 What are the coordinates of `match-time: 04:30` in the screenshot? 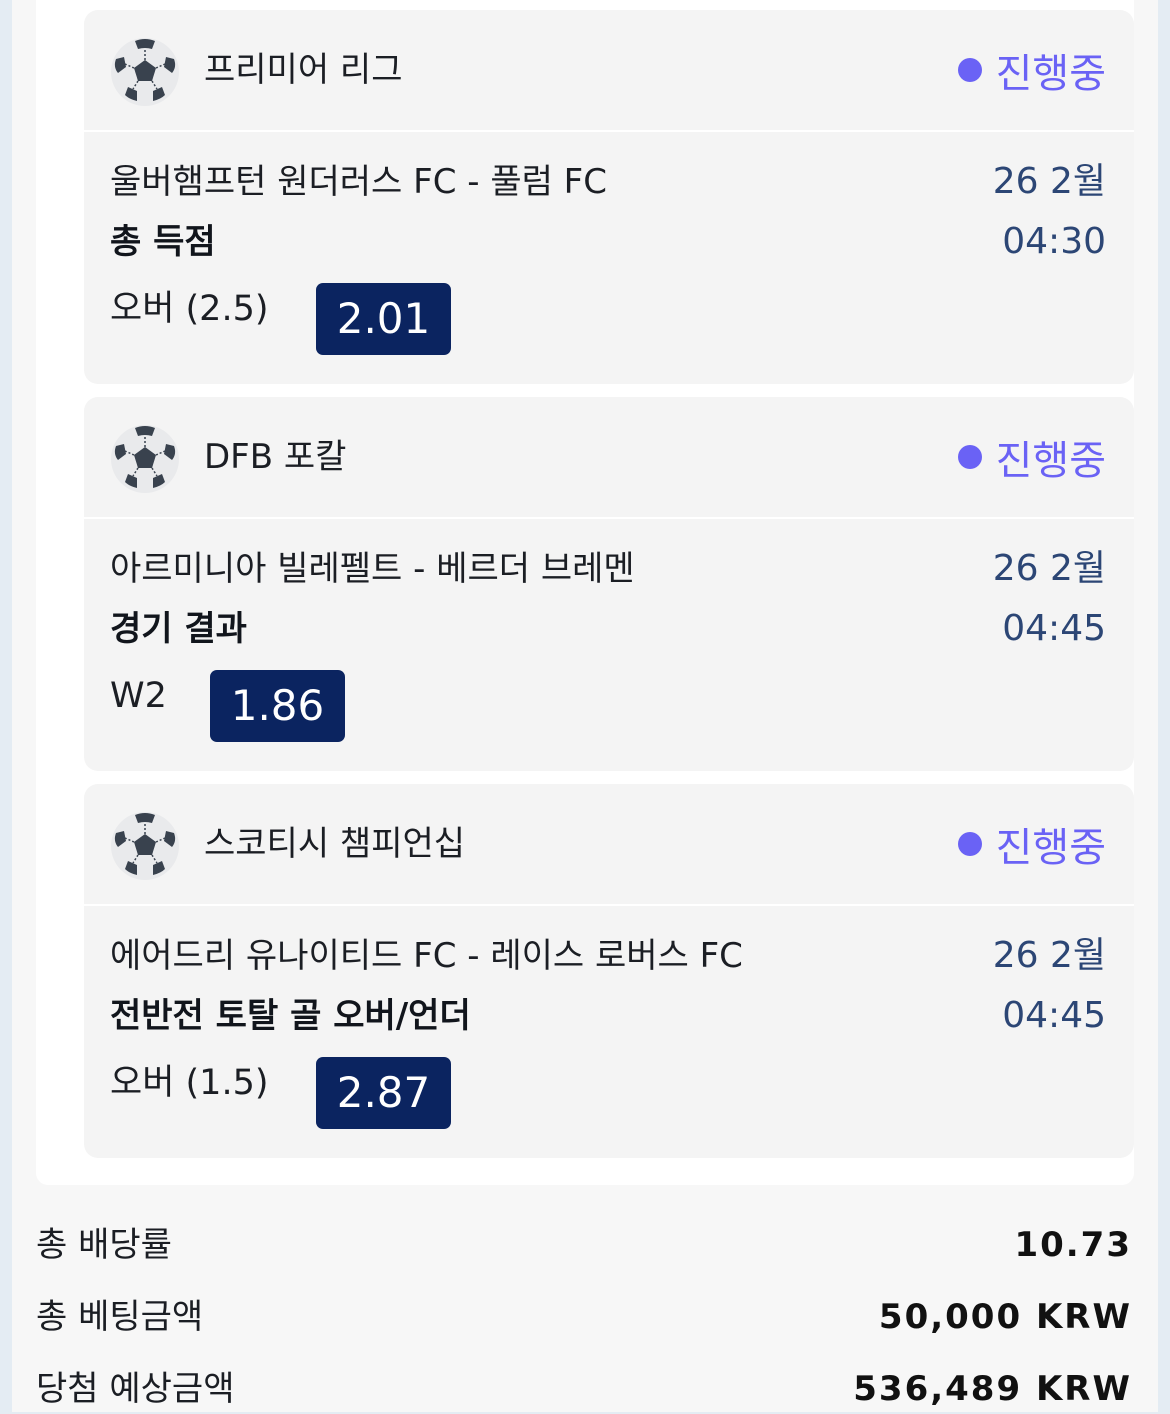 It's located at (1054, 241).